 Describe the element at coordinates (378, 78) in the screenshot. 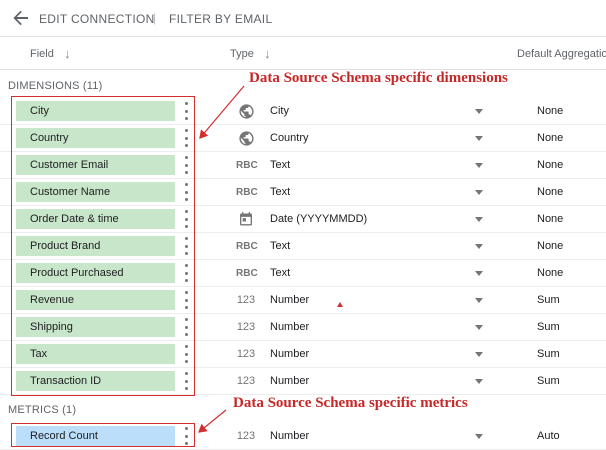

I see `dimensions-annotation-text: Data Source Schema specific dimensions` at that location.